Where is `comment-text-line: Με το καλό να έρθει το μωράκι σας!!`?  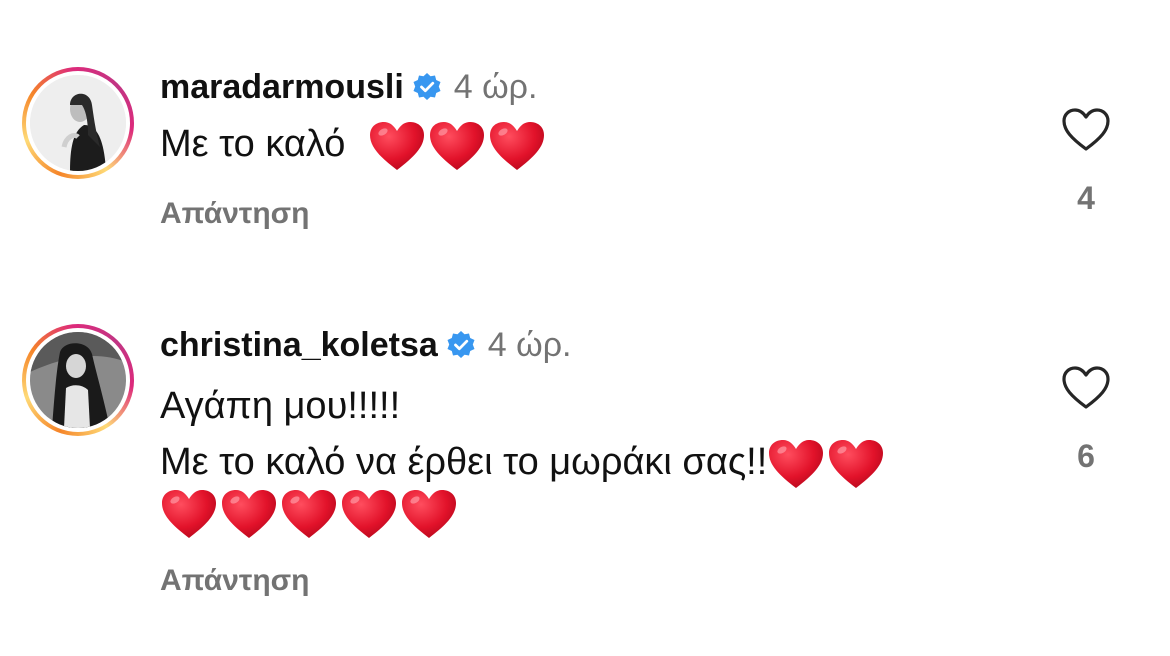 comment-text-line: Με το καλό να έρθει το μωράκι σας!! is located at coordinates (464, 462).